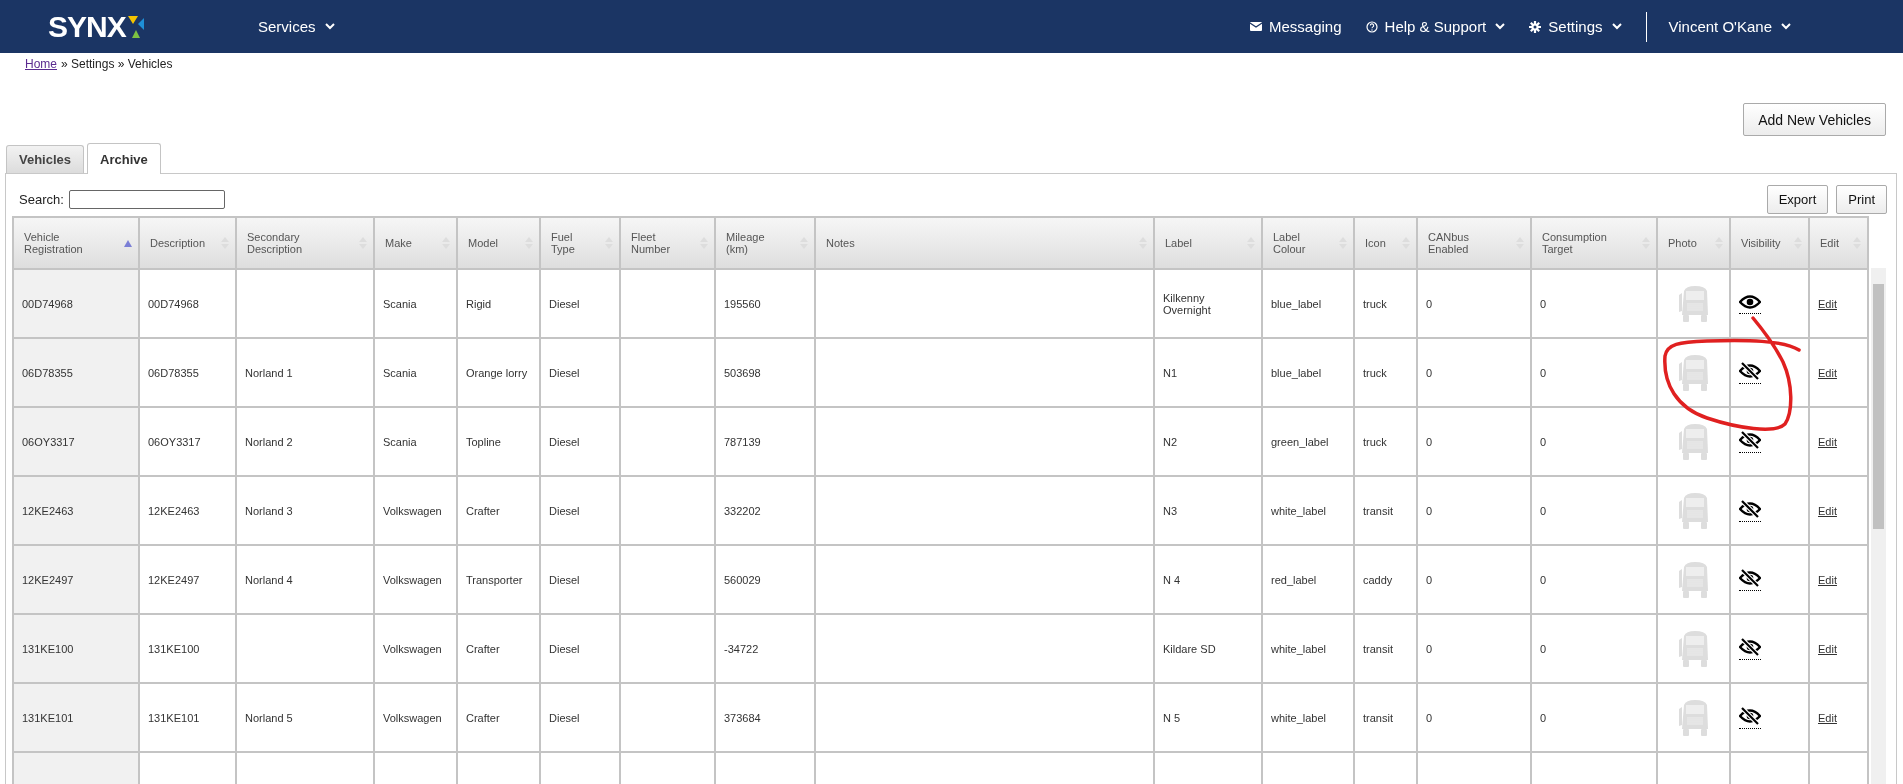  I want to click on column-header: Edit, so click(1838, 243).